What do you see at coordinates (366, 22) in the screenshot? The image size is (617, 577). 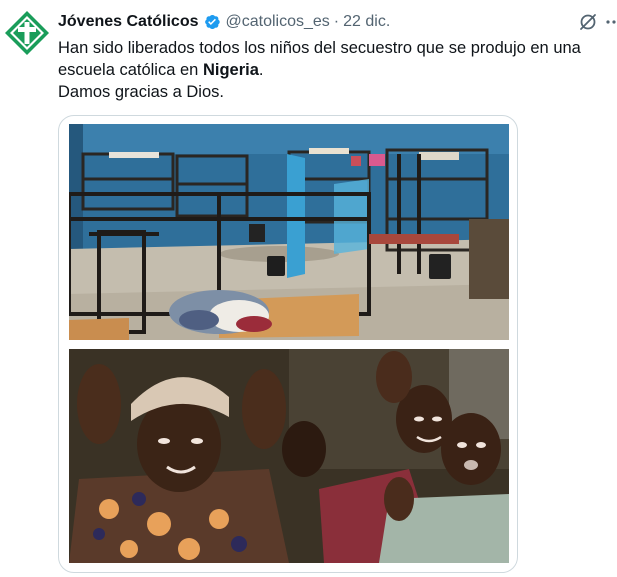 I see `tweet-date: 22 dic.` at bounding box center [366, 22].